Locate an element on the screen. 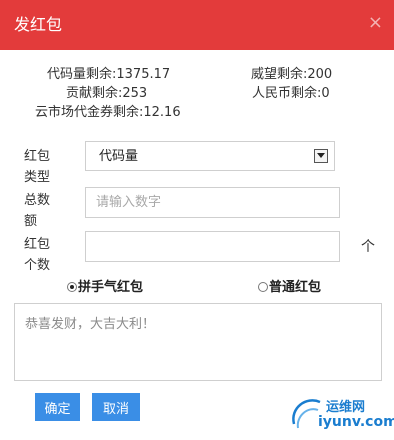 This screenshot has height=440, width=394. radio-unchecked-icon is located at coordinates (263, 287).